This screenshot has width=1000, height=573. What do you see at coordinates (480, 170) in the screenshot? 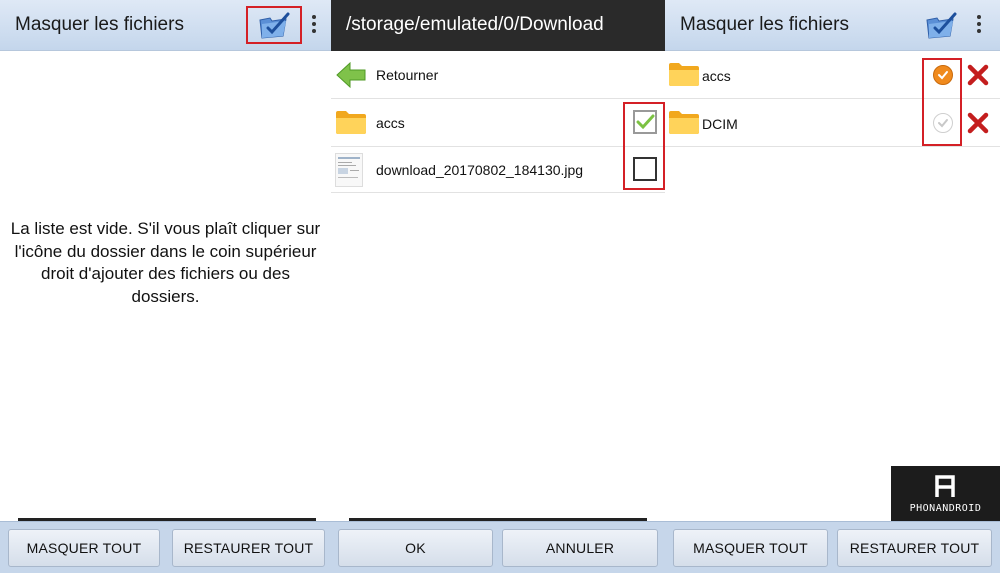
I see `item-name: download_20170802_184130.jpg` at bounding box center [480, 170].